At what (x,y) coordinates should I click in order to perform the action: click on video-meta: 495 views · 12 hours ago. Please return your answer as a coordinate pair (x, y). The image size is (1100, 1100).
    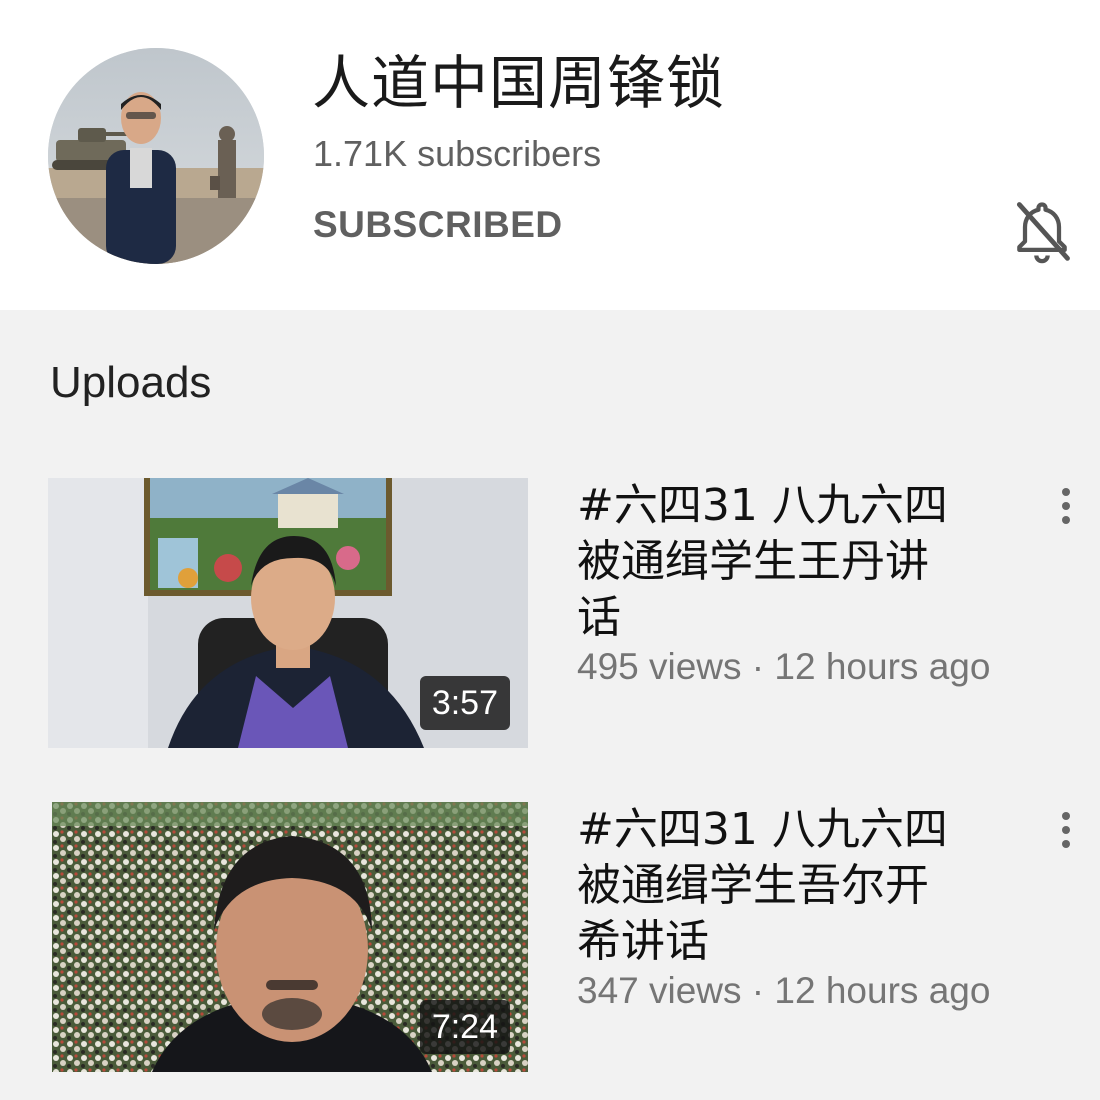
    Looking at the image, I should click on (784, 666).